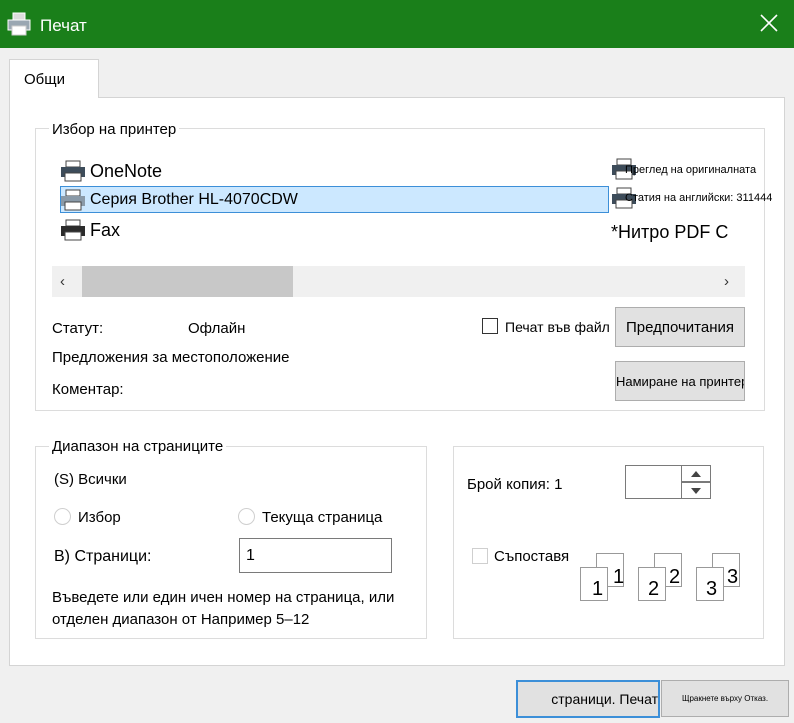 This screenshot has width=794, height=723. I want to click on status-label: Статут:, so click(78, 328).